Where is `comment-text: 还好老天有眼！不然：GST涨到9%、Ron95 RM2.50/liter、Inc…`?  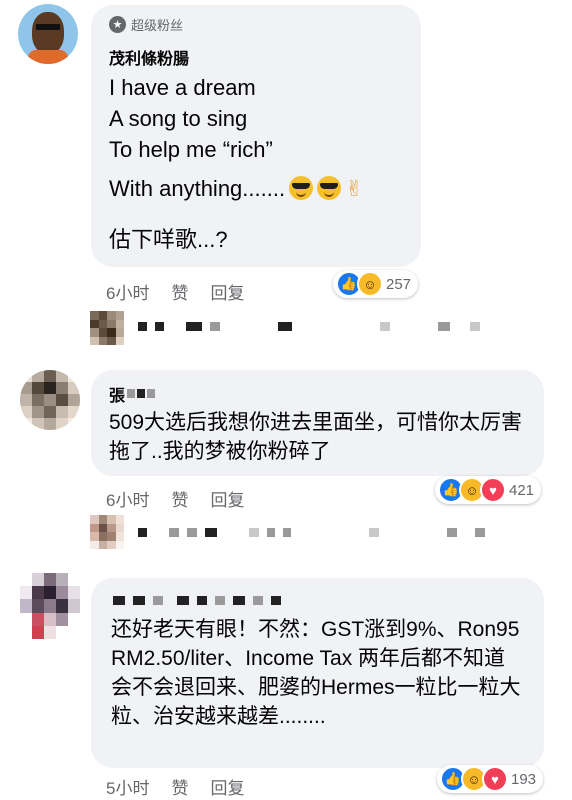 comment-text: 还好老天有眼！不然：GST涨到9%、Ron95 RM2.50/liter、Inc… is located at coordinates (316, 673).